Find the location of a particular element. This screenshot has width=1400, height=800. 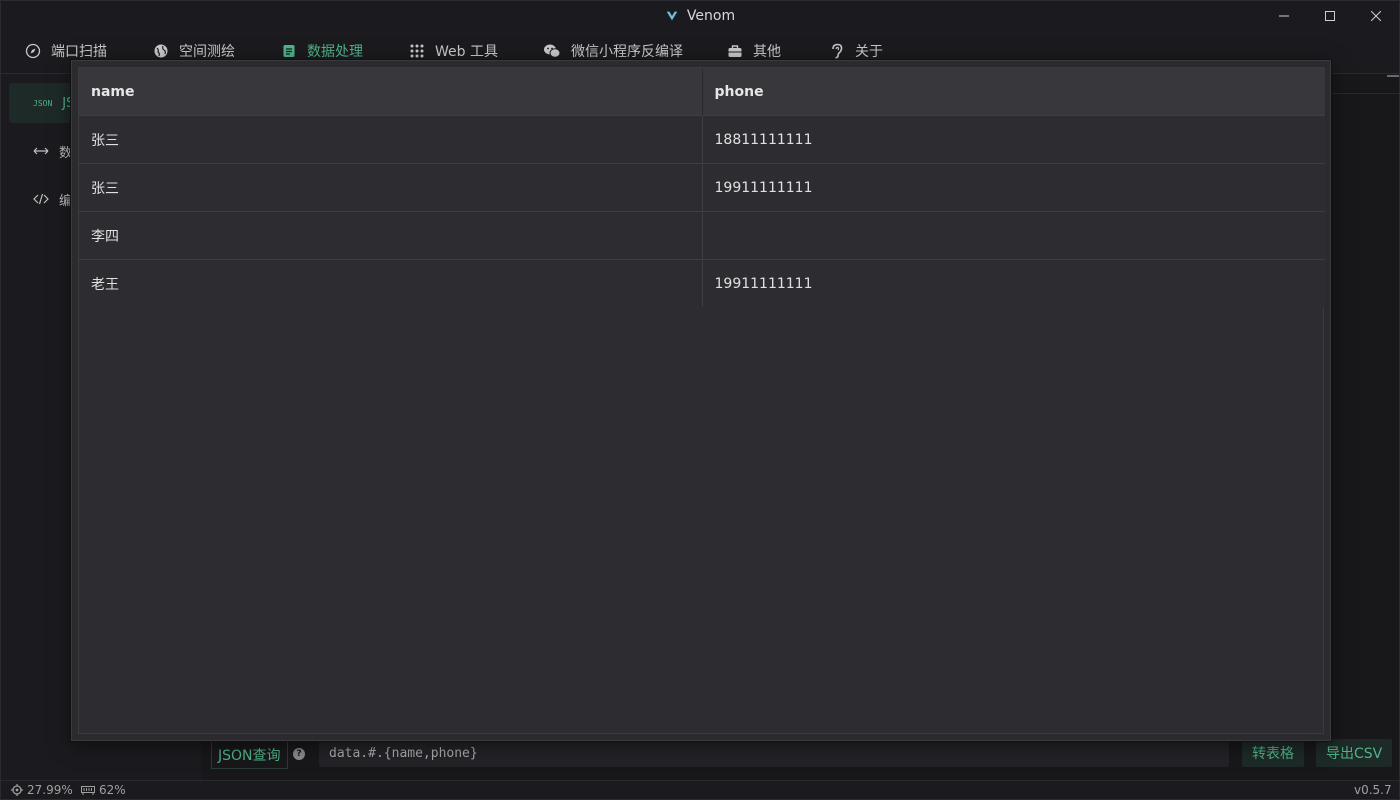

minimize-button is located at coordinates (1284, 16).